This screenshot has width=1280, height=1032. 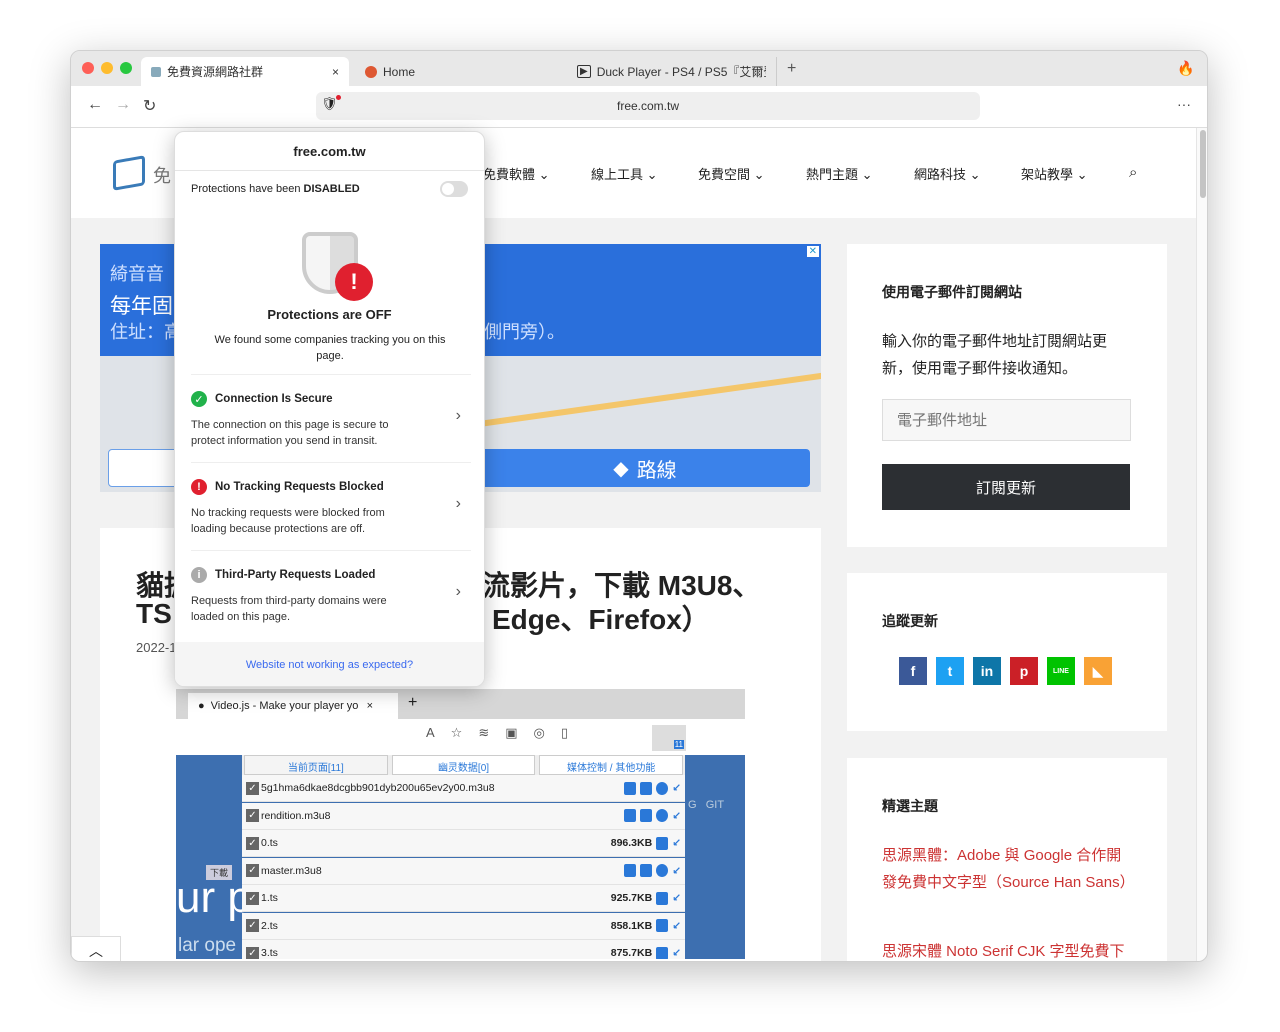 I want to click on scrollbar-thumb, so click(x=1203, y=164).